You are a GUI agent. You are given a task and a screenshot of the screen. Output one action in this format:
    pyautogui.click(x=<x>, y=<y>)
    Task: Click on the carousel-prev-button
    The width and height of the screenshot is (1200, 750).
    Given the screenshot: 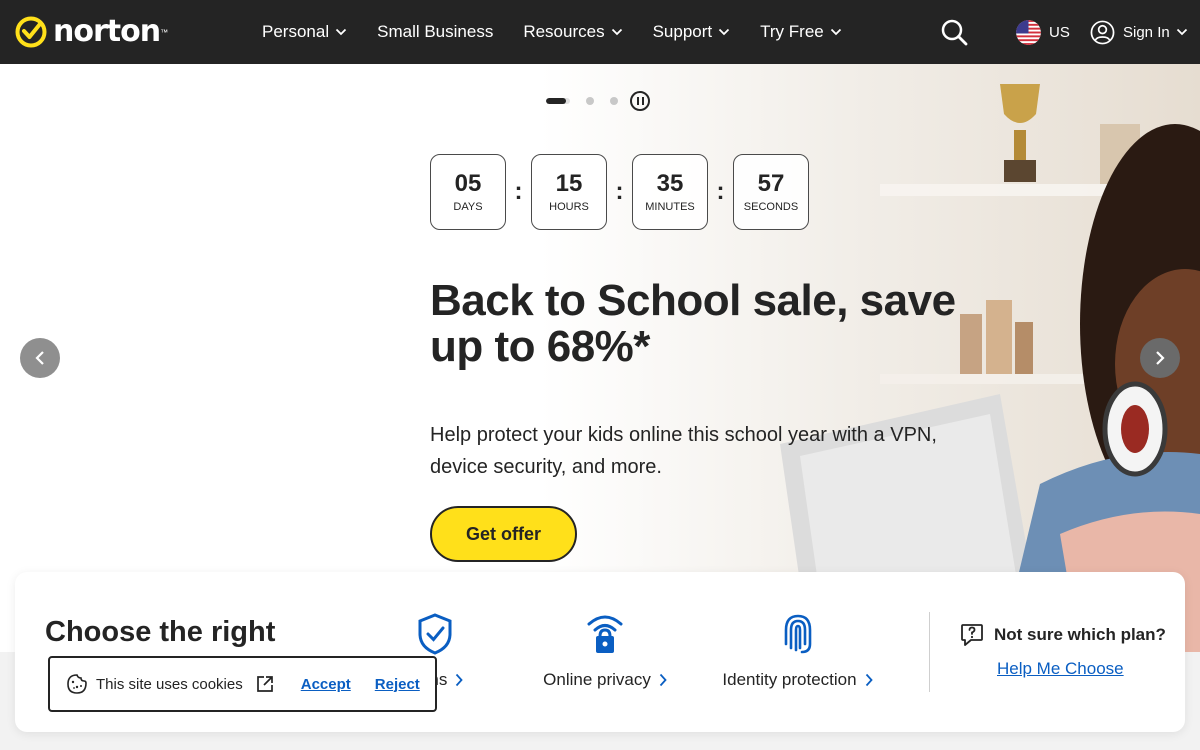 What is the action you would take?
    pyautogui.click(x=40, y=358)
    